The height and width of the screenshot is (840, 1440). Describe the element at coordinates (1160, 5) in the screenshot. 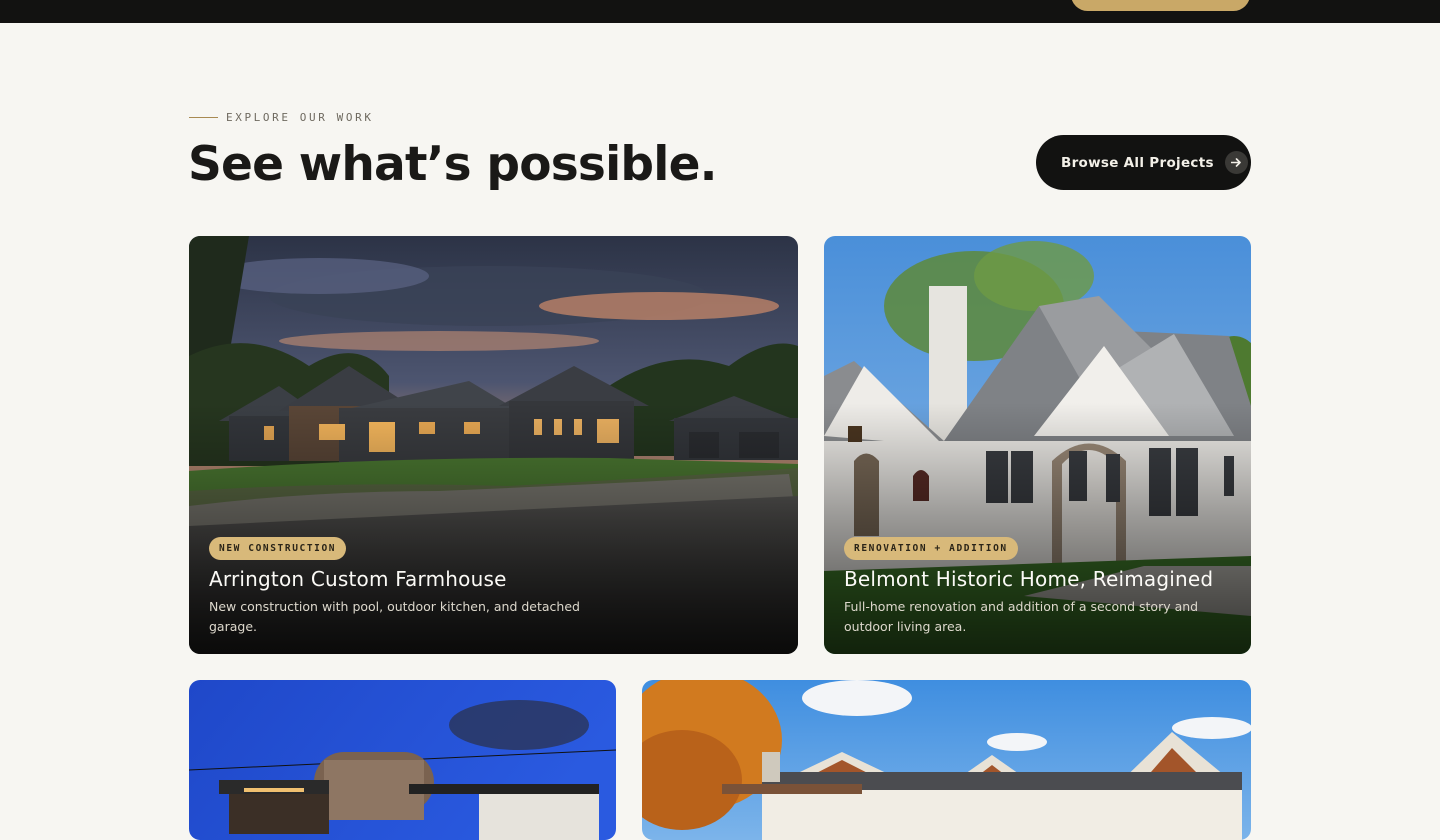

I see `nav-cta-button` at that location.